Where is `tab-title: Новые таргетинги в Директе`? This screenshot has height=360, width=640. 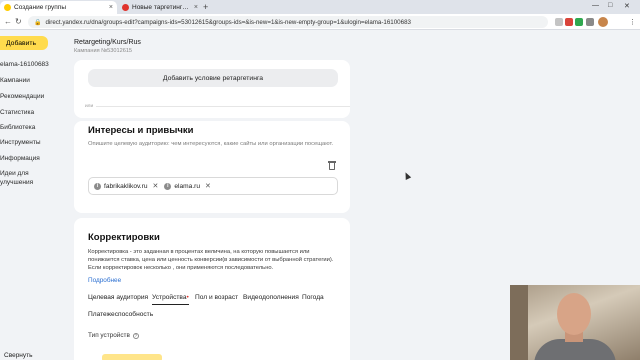 tab-title: Новые таргетинги в Директе is located at coordinates (161, 7).